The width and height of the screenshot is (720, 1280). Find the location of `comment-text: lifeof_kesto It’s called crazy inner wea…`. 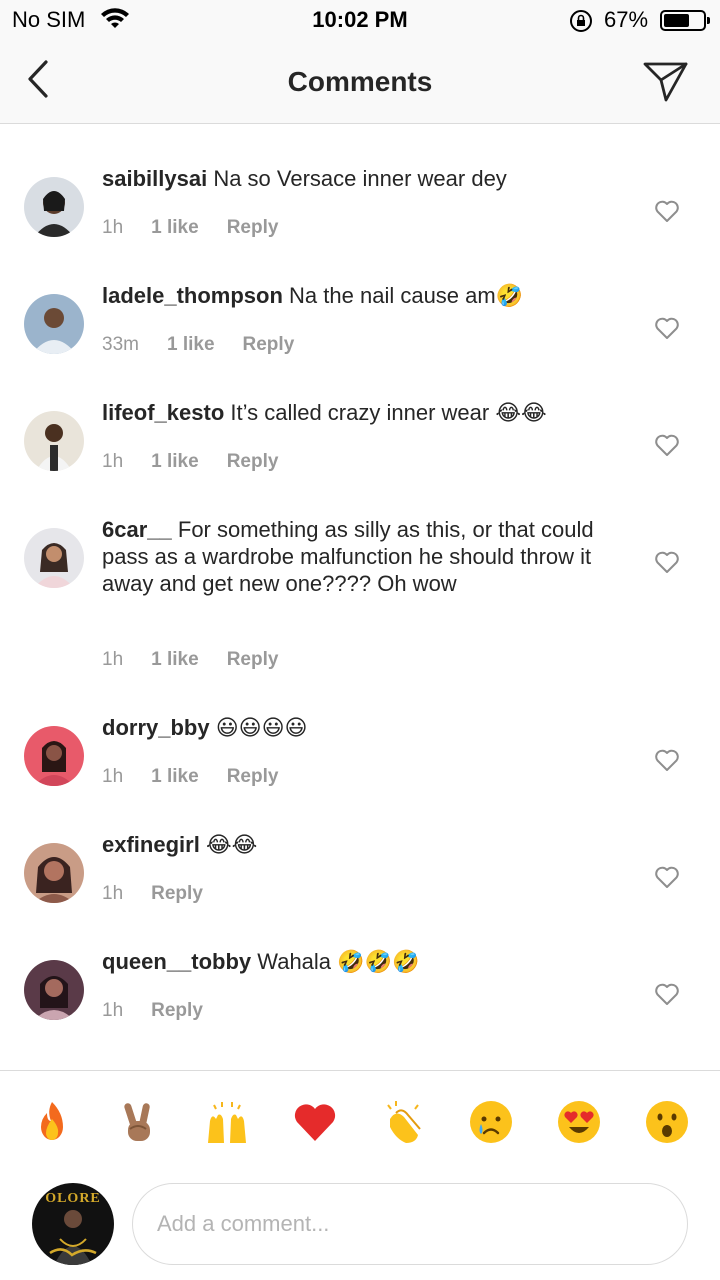

comment-text: lifeof_kesto It’s called crazy inner wea… is located at coordinates (362, 412).